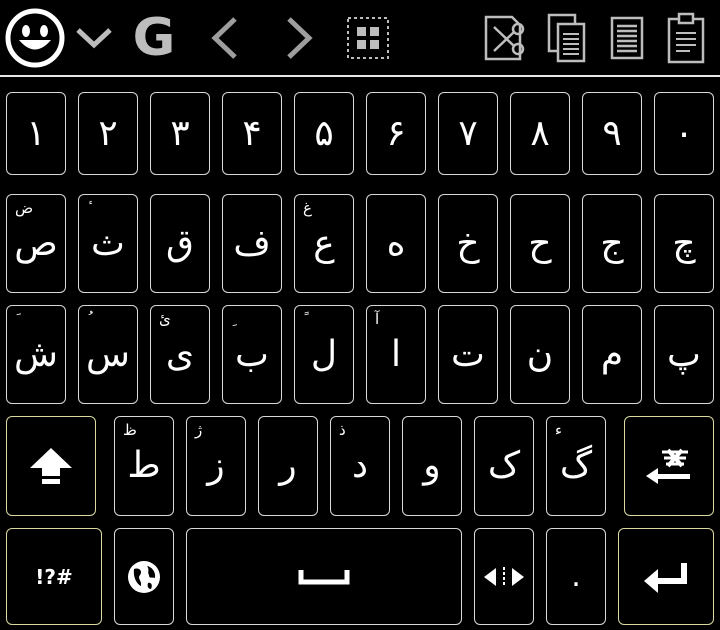  I want to click on key-label: گ, so click(576, 465).